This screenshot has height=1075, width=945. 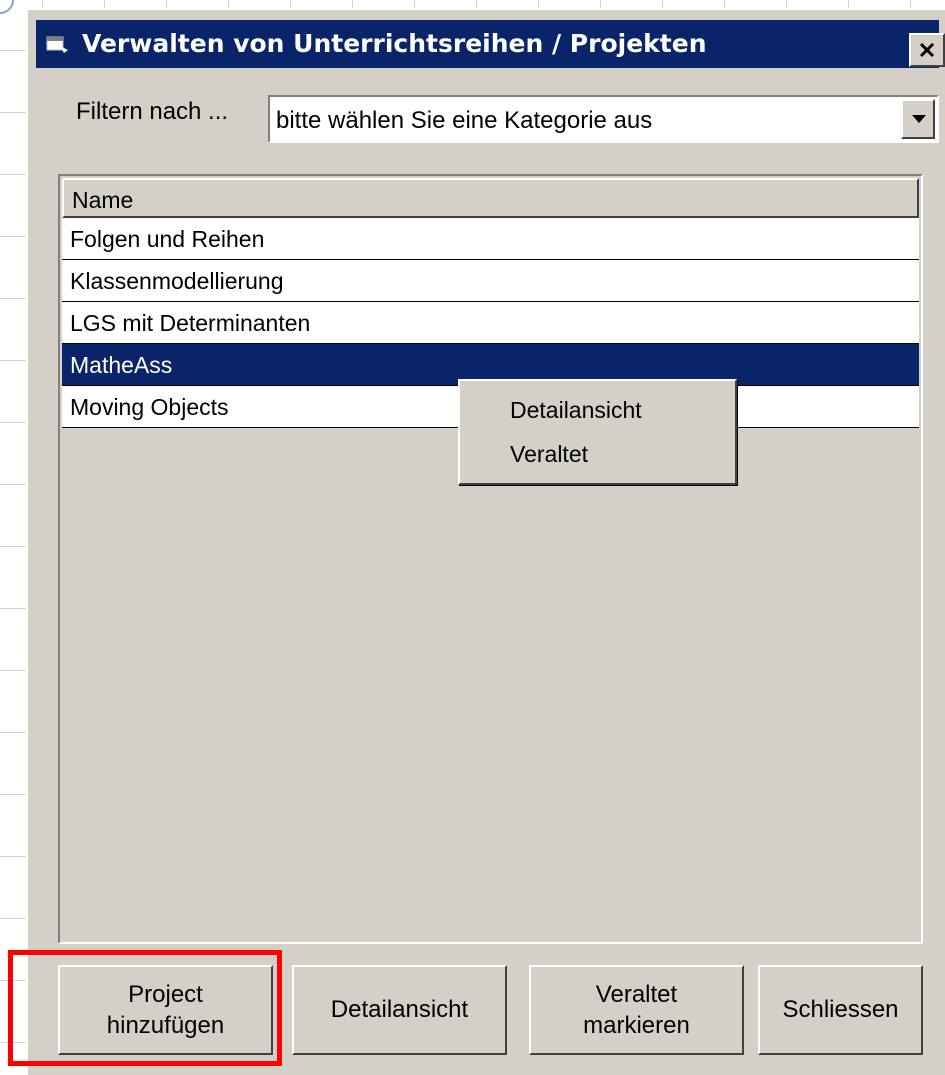 I want to click on context-menu-detailansicht: Detailansicht, so click(x=576, y=410).